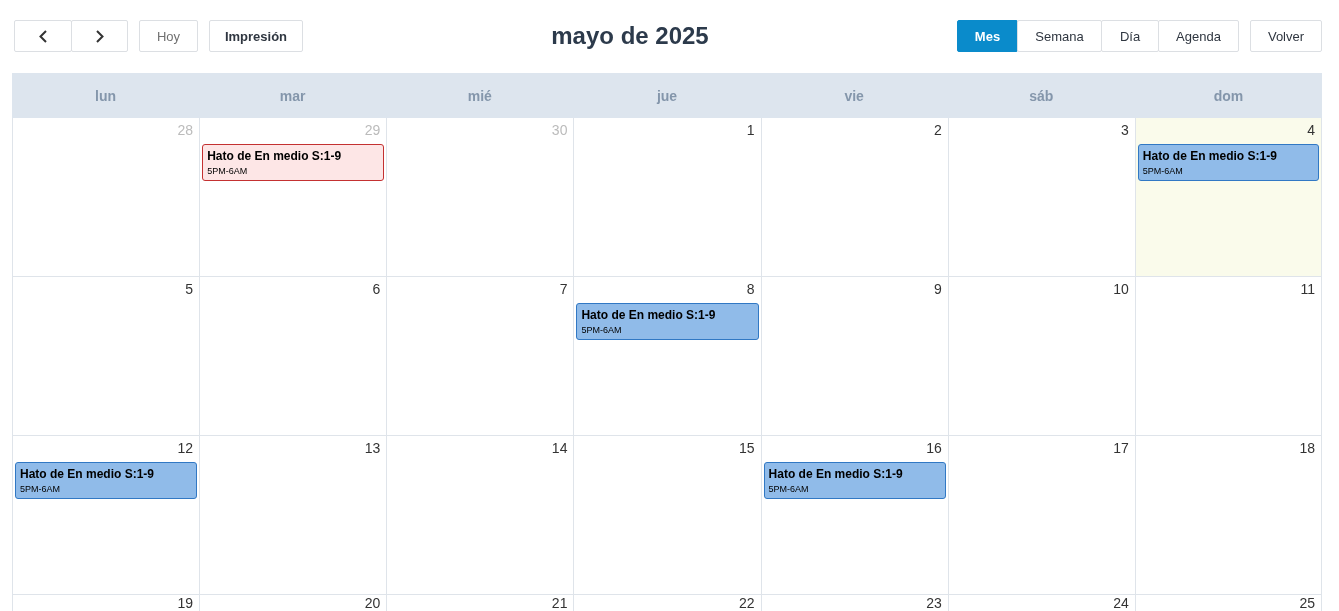  Describe the element at coordinates (751, 129) in the screenshot. I see `day-number: 1` at that location.